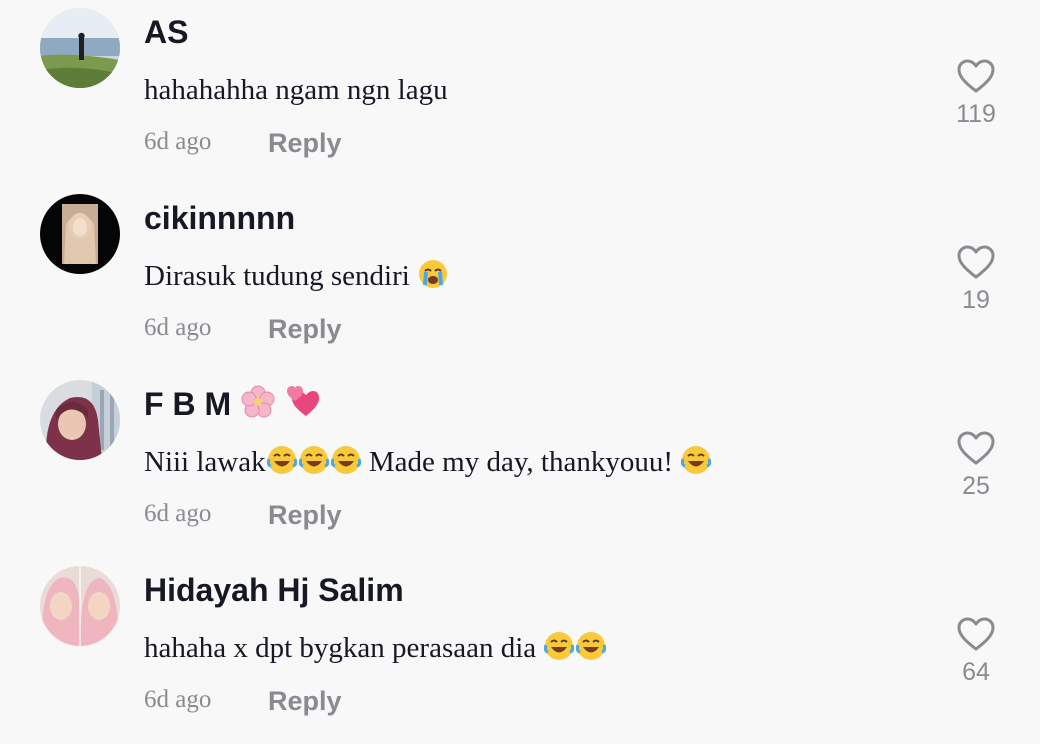  What do you see at coordinates (277, 276) in the screenshot?
I see `comment-text-body: Dirasuk tudung sendiri` at bounding box center [277, 276].